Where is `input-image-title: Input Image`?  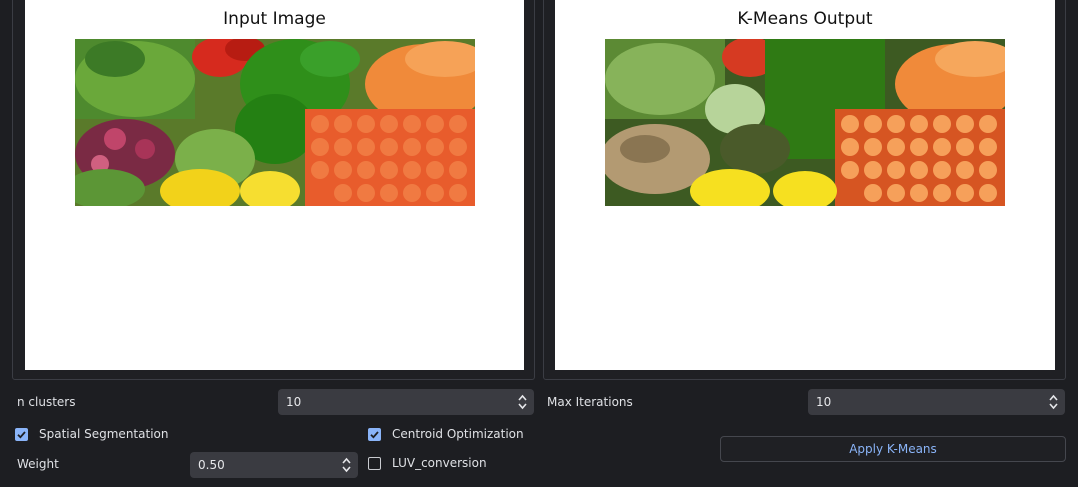
input-image-title: Input Image is located at coordinates (274, 19).